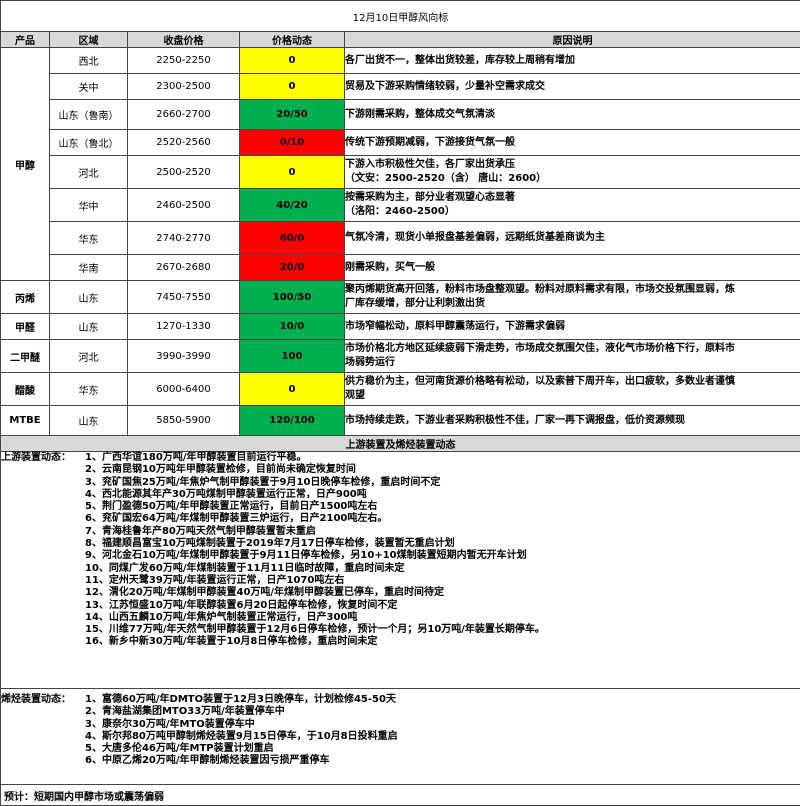 This screenshot has width=800, height=806. I want to click on reason-line: 聚丙烯期货高开回落，粉料市场盘整观望。粉料对原料需求有限，市场交投氛围显弱，炼, so click(572, 290).